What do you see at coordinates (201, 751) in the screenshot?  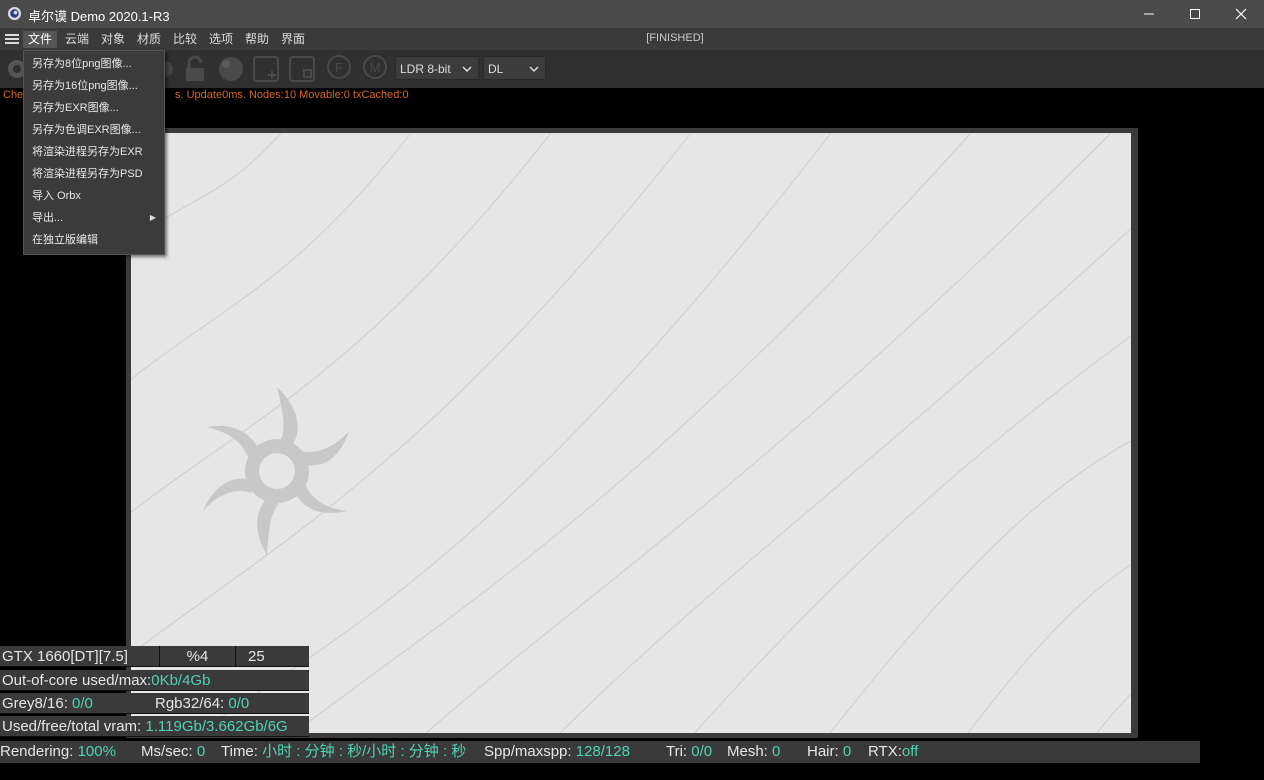 I see `mssec-value: 0` at bounding box center [201, 751].